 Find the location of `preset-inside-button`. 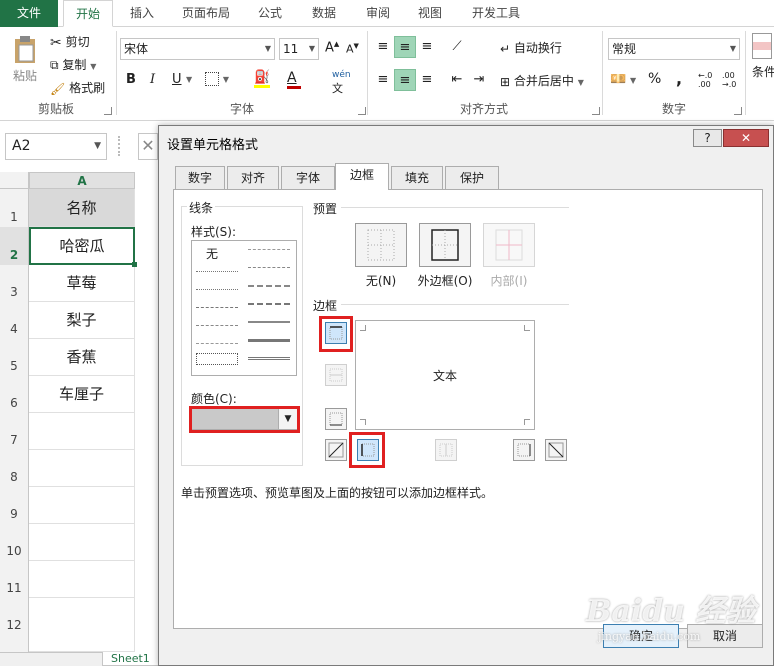

preset-inside-button is located at coordinates (509, 245).